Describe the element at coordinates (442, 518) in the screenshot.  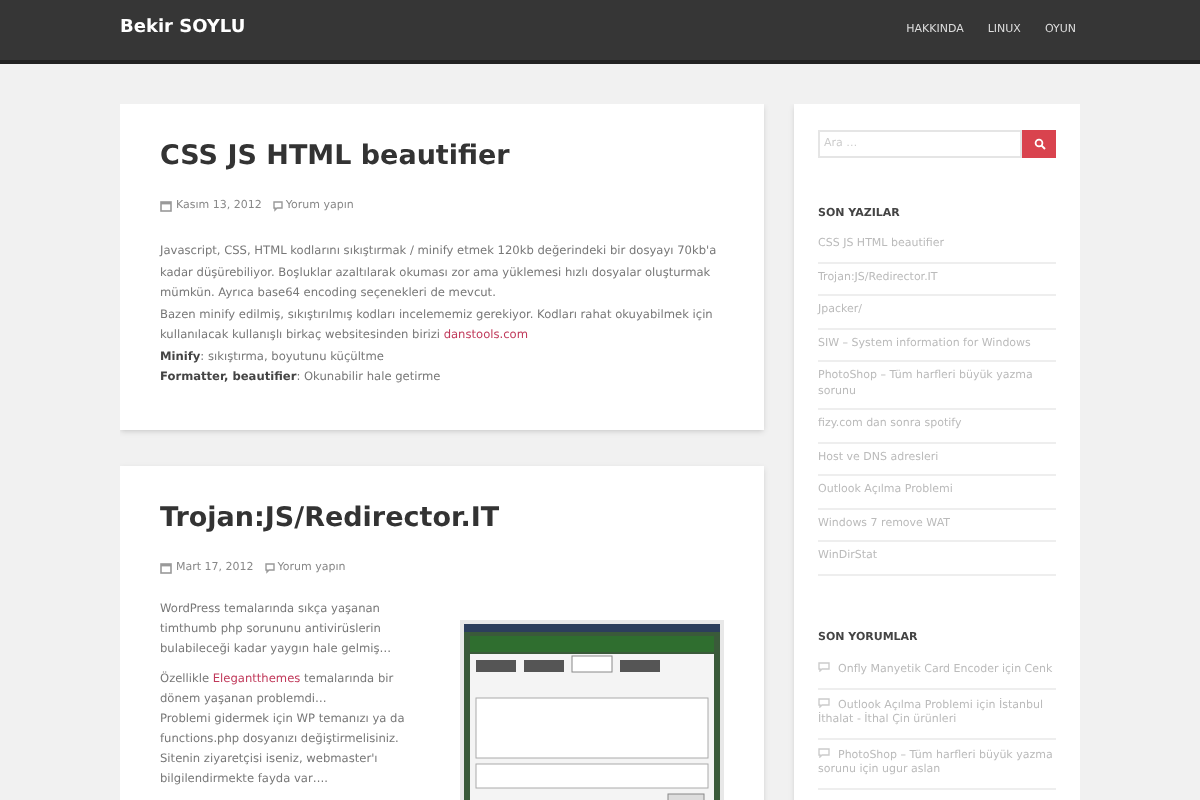
I see `post-title: Trojan:JS/Redirector.IT` at that location.